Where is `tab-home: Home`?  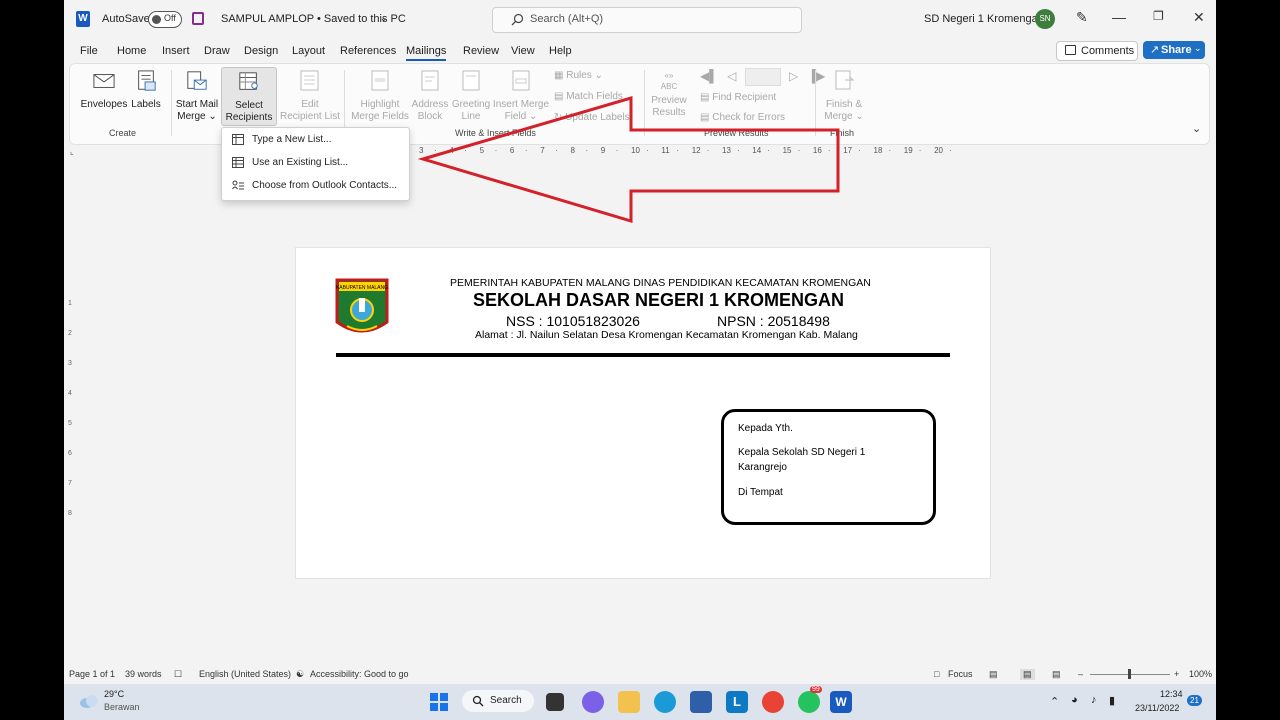
tab-home: Home is located at coordinates (131, 51).